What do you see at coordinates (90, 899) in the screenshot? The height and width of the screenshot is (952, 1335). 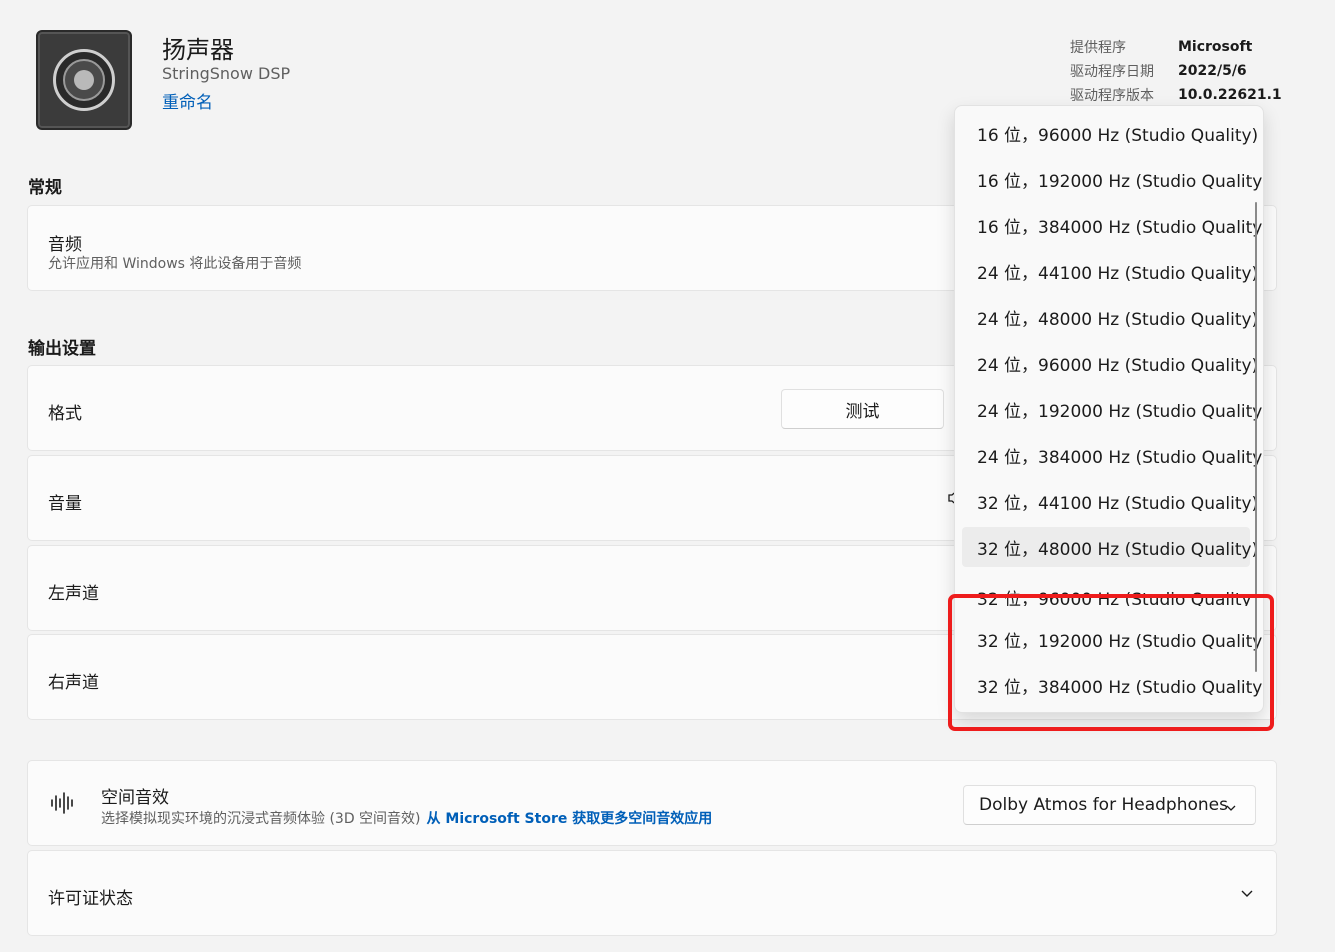 I see `license-label: 许可证状态` at bounding box center [90, 899].